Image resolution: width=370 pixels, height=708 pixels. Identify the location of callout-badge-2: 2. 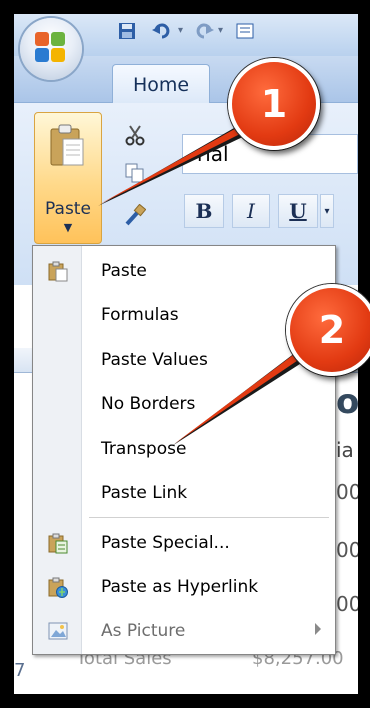
(328, 330).